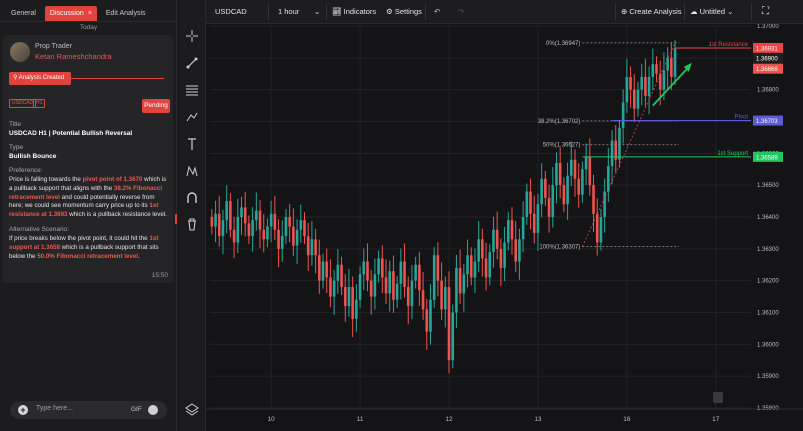  Describe the element at coordinates (559, 248) in the screenshot. I see `fib-level-label: 100%(1.36307)` at that location.